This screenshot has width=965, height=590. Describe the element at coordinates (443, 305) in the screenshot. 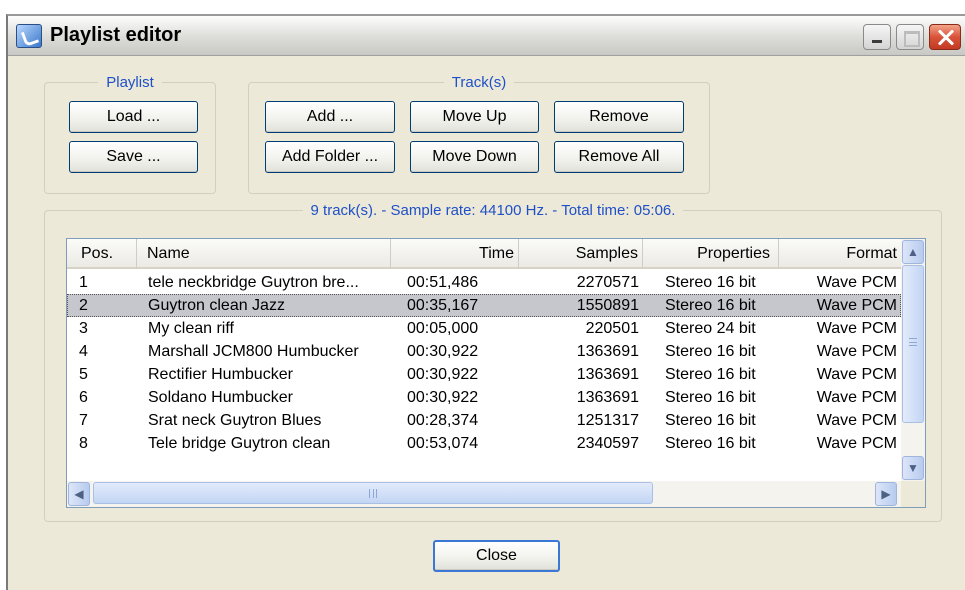

I see `cell-time: 00:35,167` at that location.